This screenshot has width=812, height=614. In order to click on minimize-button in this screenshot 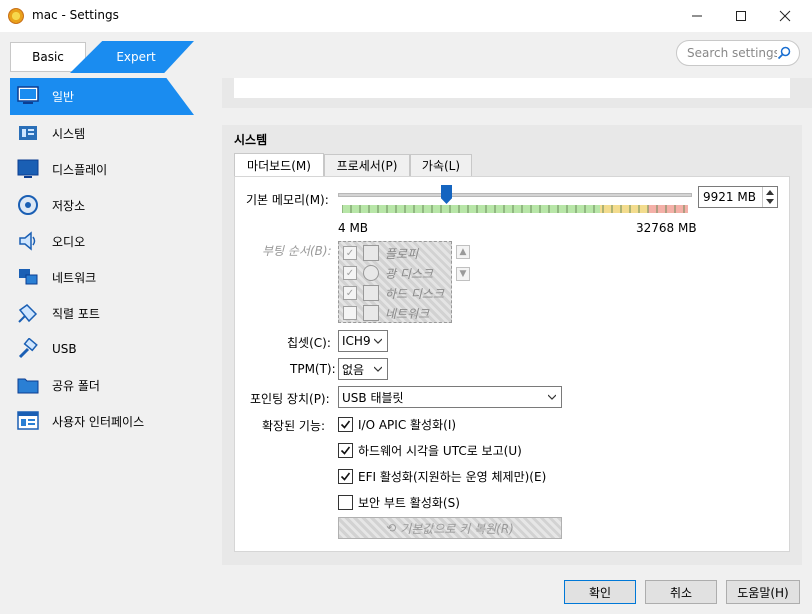, I will do `click(697, 16)`.